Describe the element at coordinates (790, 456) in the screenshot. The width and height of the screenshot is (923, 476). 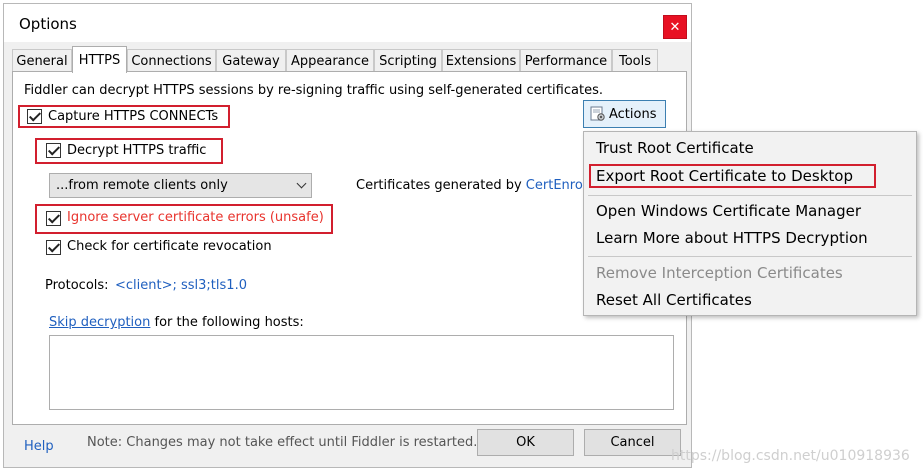
I see `watermark: https://blog.csdn.net/u010918936` at that location.